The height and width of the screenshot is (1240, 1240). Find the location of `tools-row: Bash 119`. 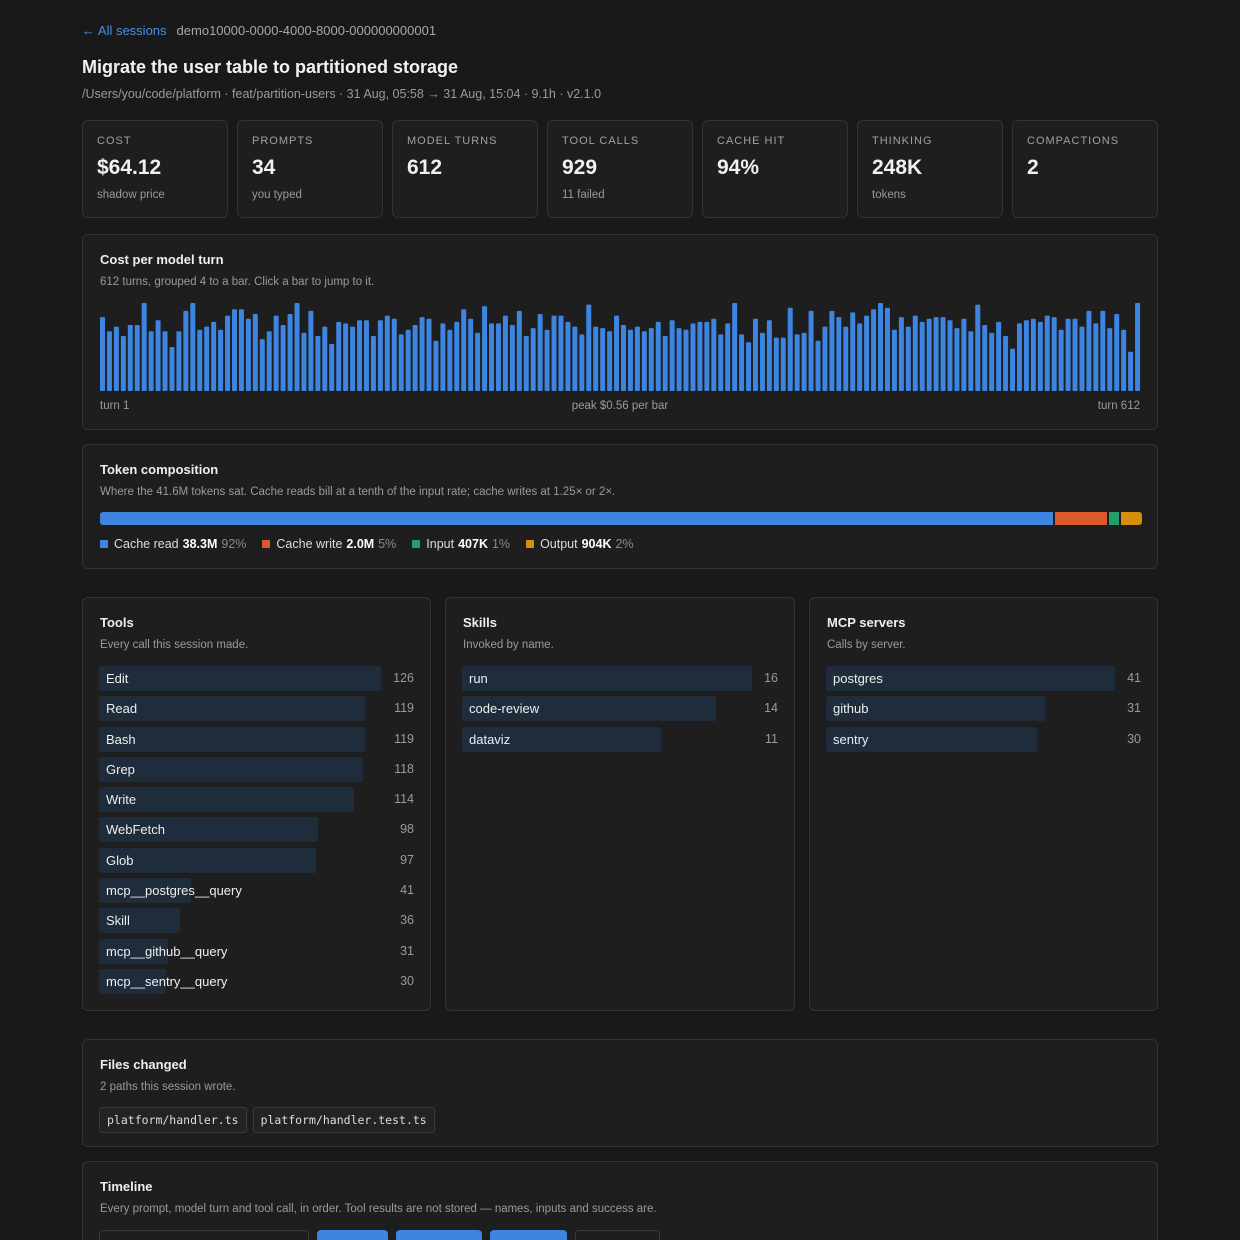

tools-row: Bash 119 is located at coordinates (256, 741).